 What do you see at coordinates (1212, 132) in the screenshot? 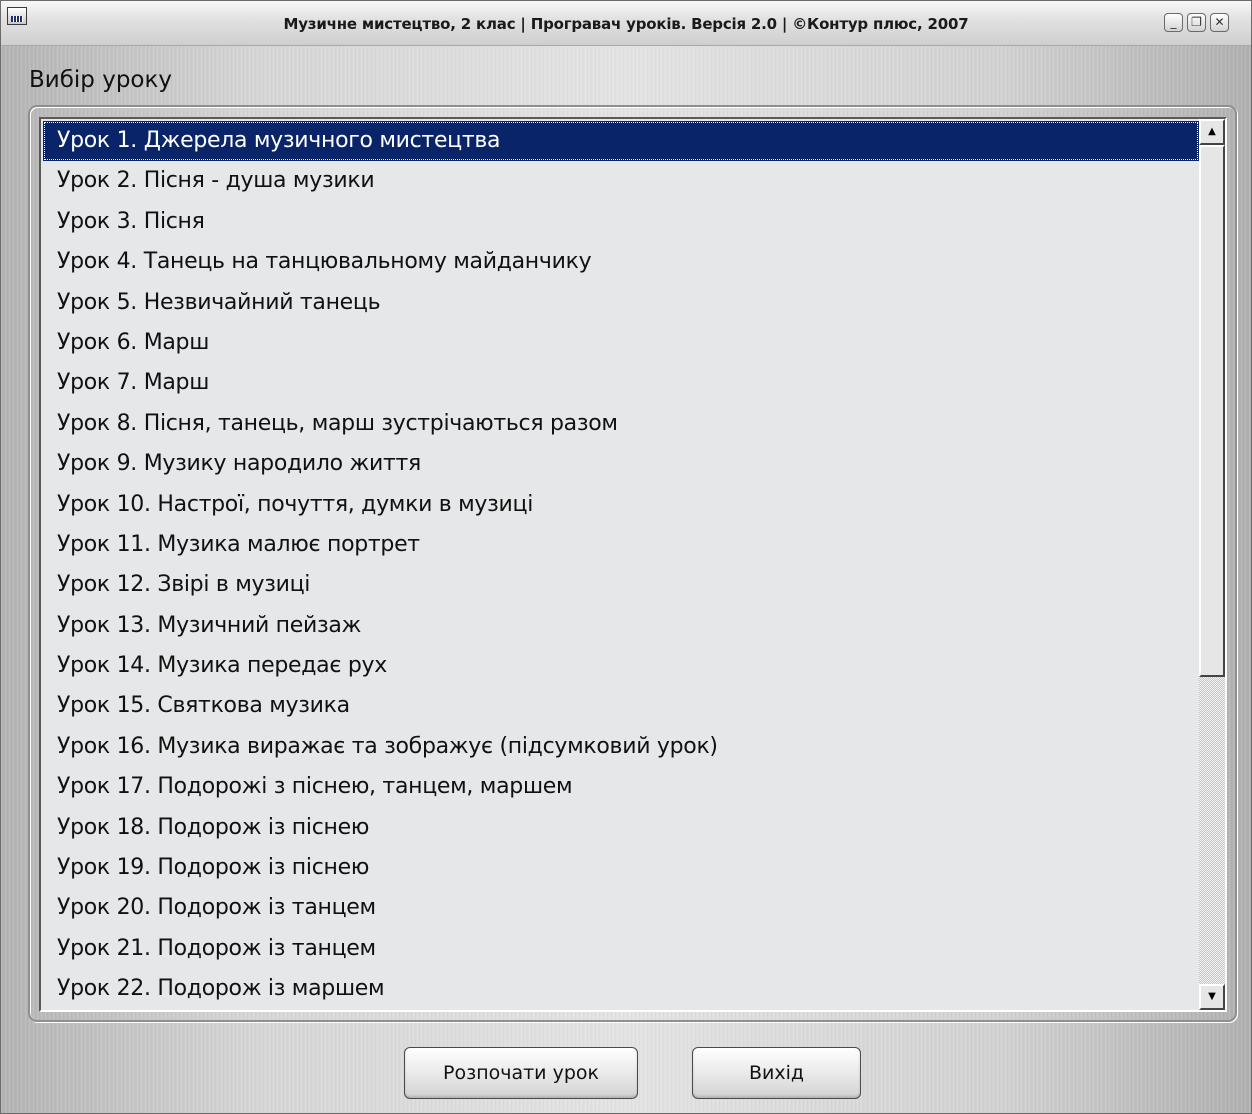
I see `scroll-up-arrow-icon: ▲` at bounding box center [1212, 132].